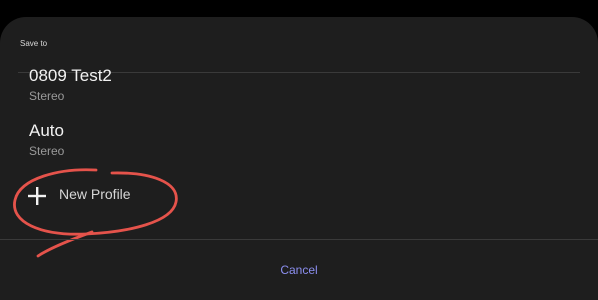 Image resolution: width=598 pixels, height=300 pixels. I want to click on sheet-title: Save to, so click(34, 43).